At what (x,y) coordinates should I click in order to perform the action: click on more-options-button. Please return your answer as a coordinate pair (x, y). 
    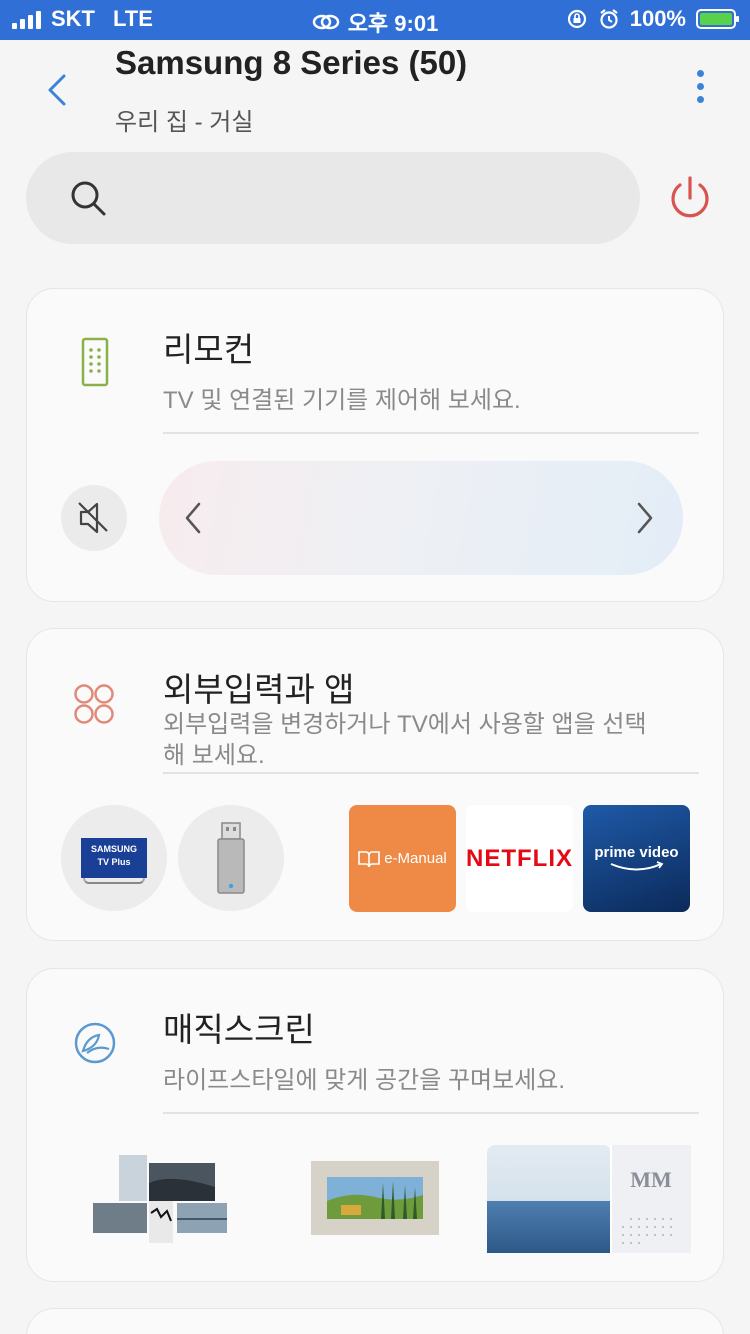
    Looking at the image, I should click on (700, 90).